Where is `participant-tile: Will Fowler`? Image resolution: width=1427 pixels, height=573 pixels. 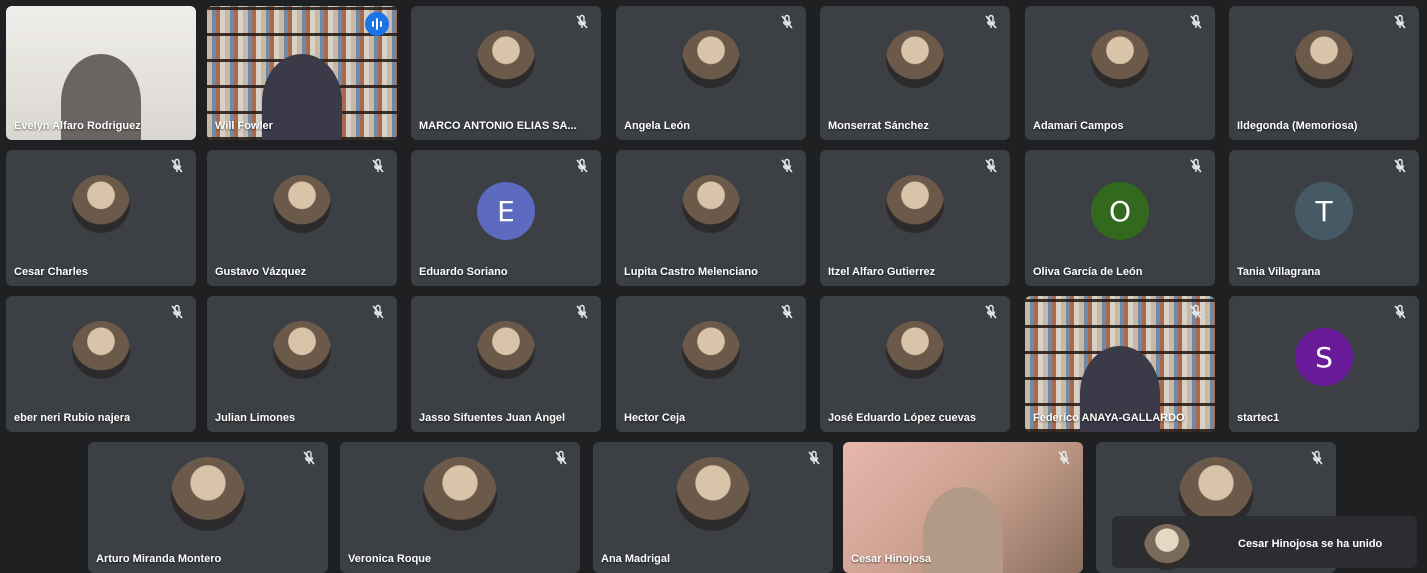
participant-tile: Will Fowler is located at coordinates (302, 73).